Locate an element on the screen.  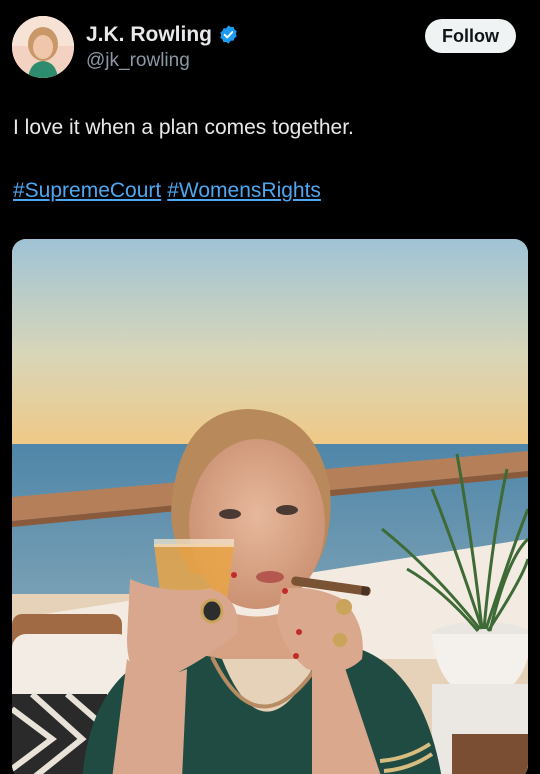
follow-button: Follow is located at coordinates (470, 36).